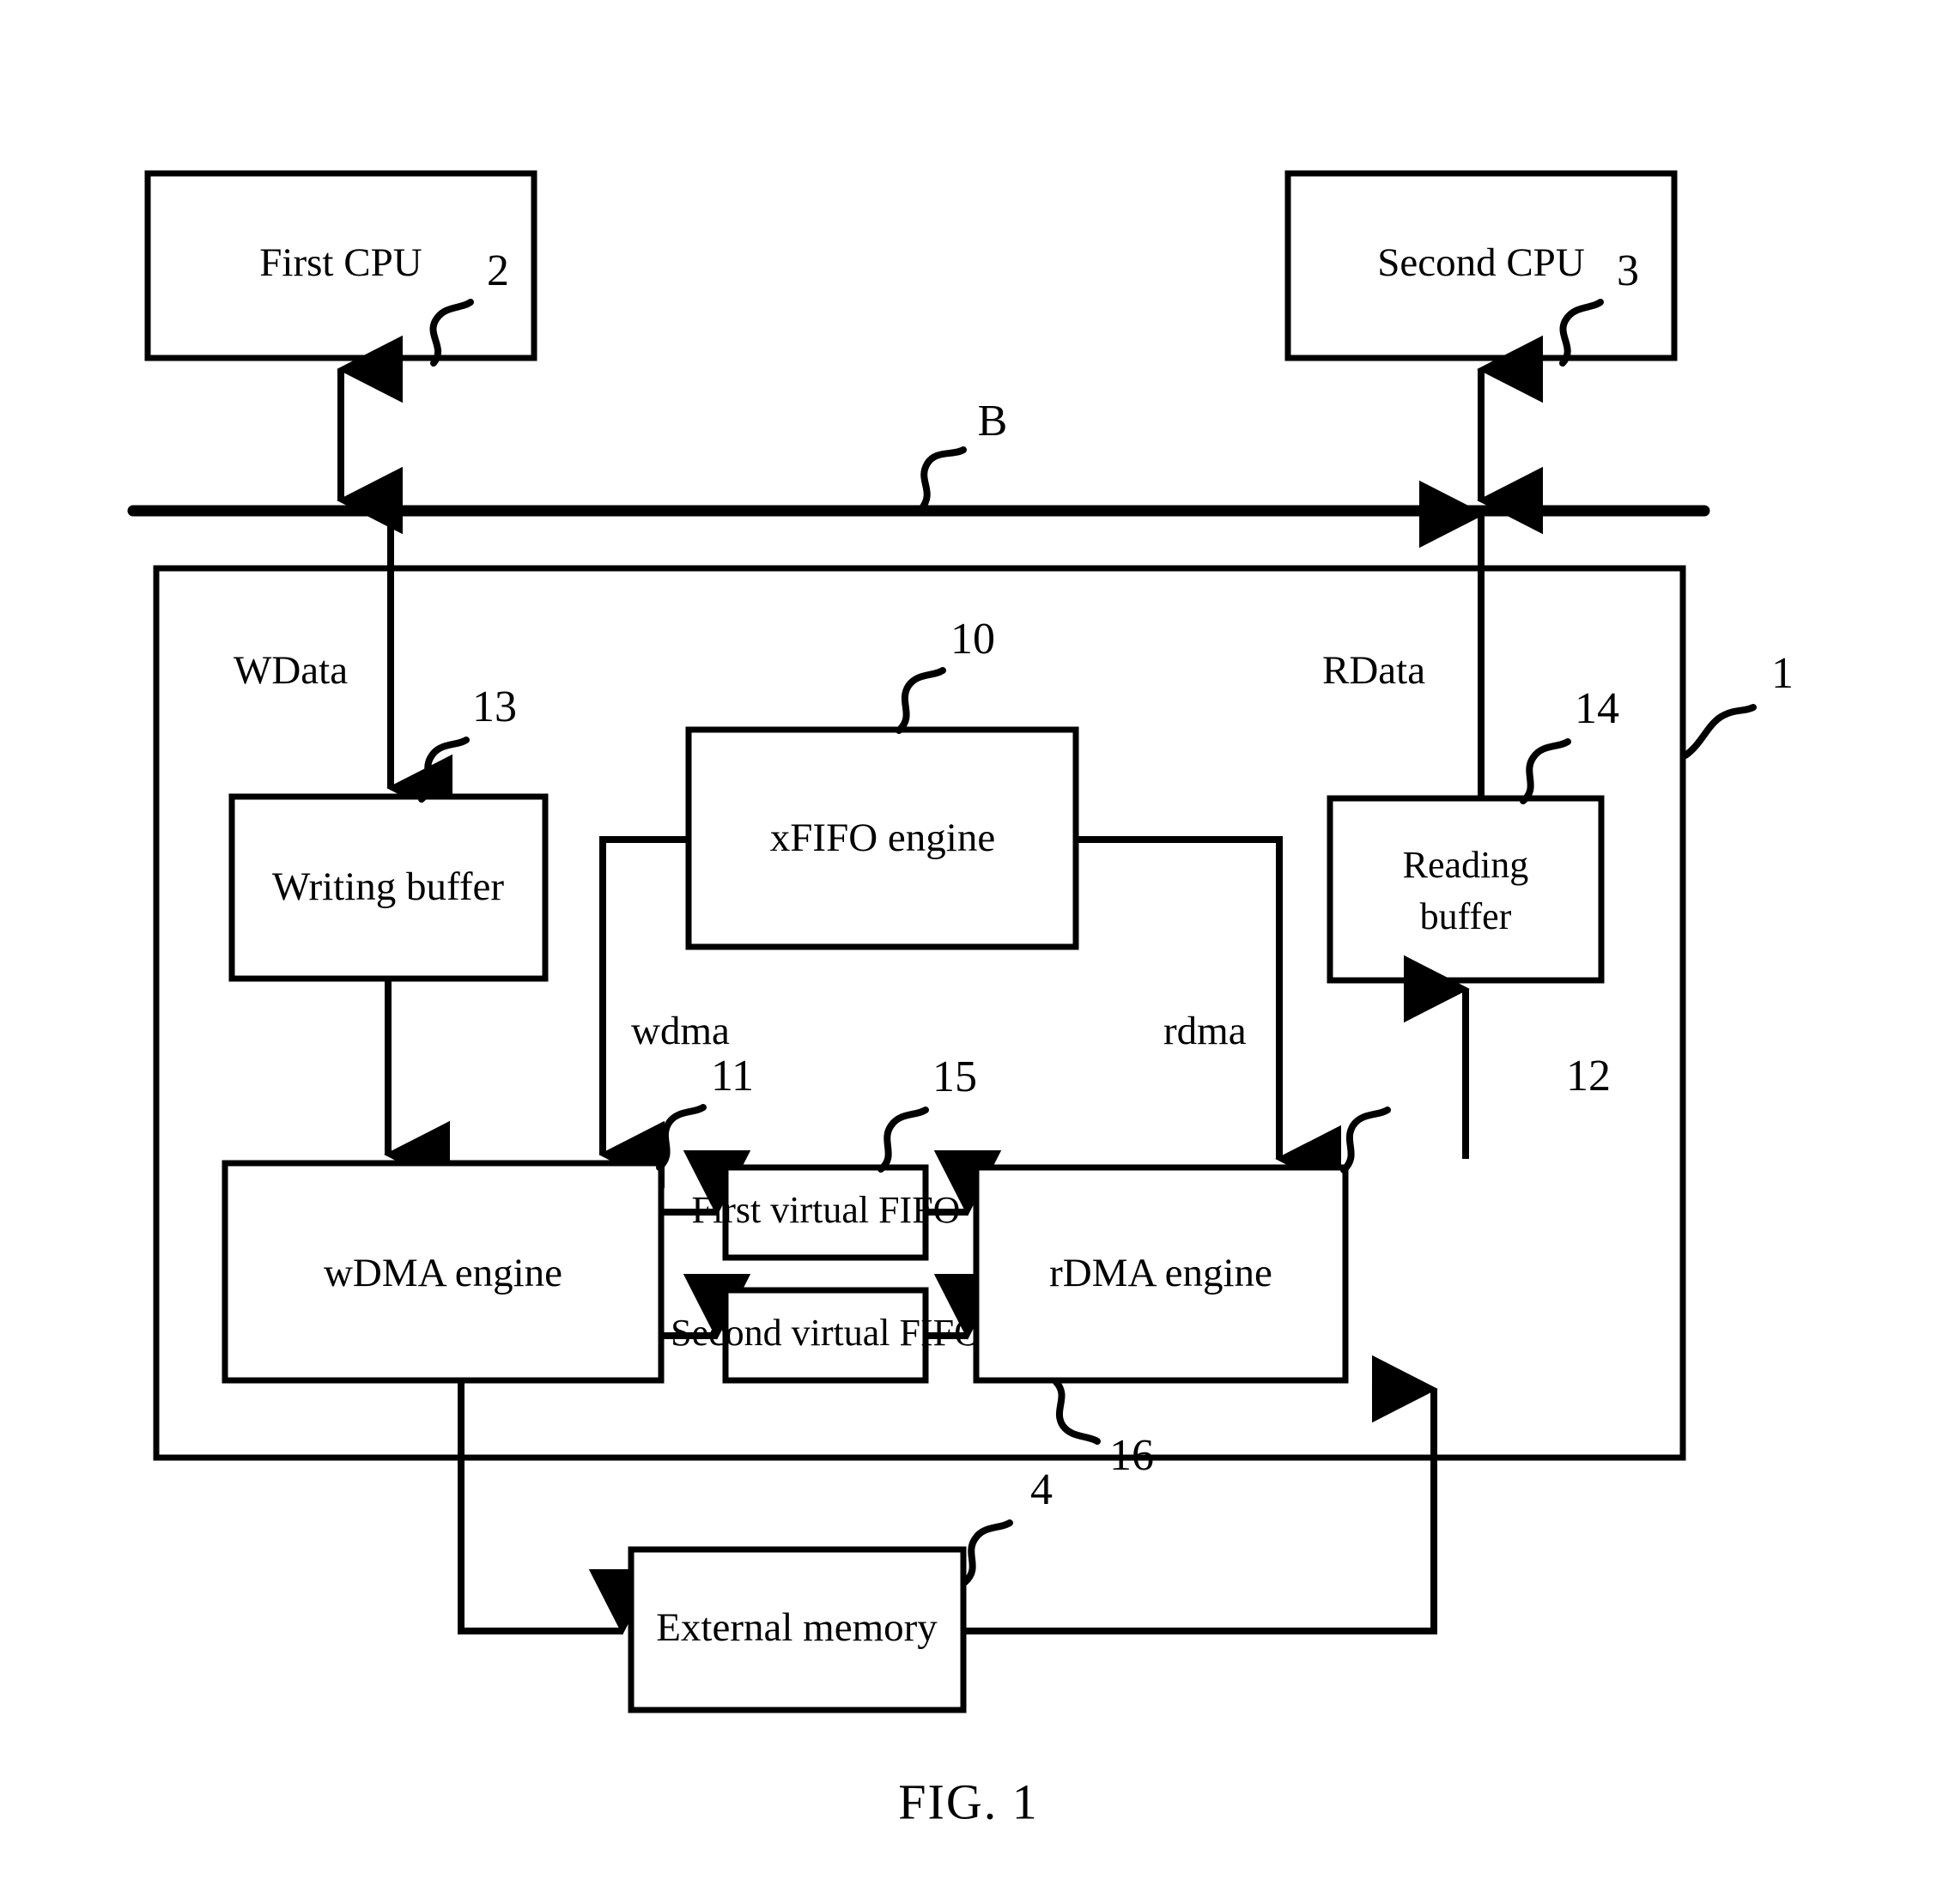 The width and height of the screenshot is (1943, 1904). I want to click on ref-numeral-first-cpu: 2, so click(498, 270).